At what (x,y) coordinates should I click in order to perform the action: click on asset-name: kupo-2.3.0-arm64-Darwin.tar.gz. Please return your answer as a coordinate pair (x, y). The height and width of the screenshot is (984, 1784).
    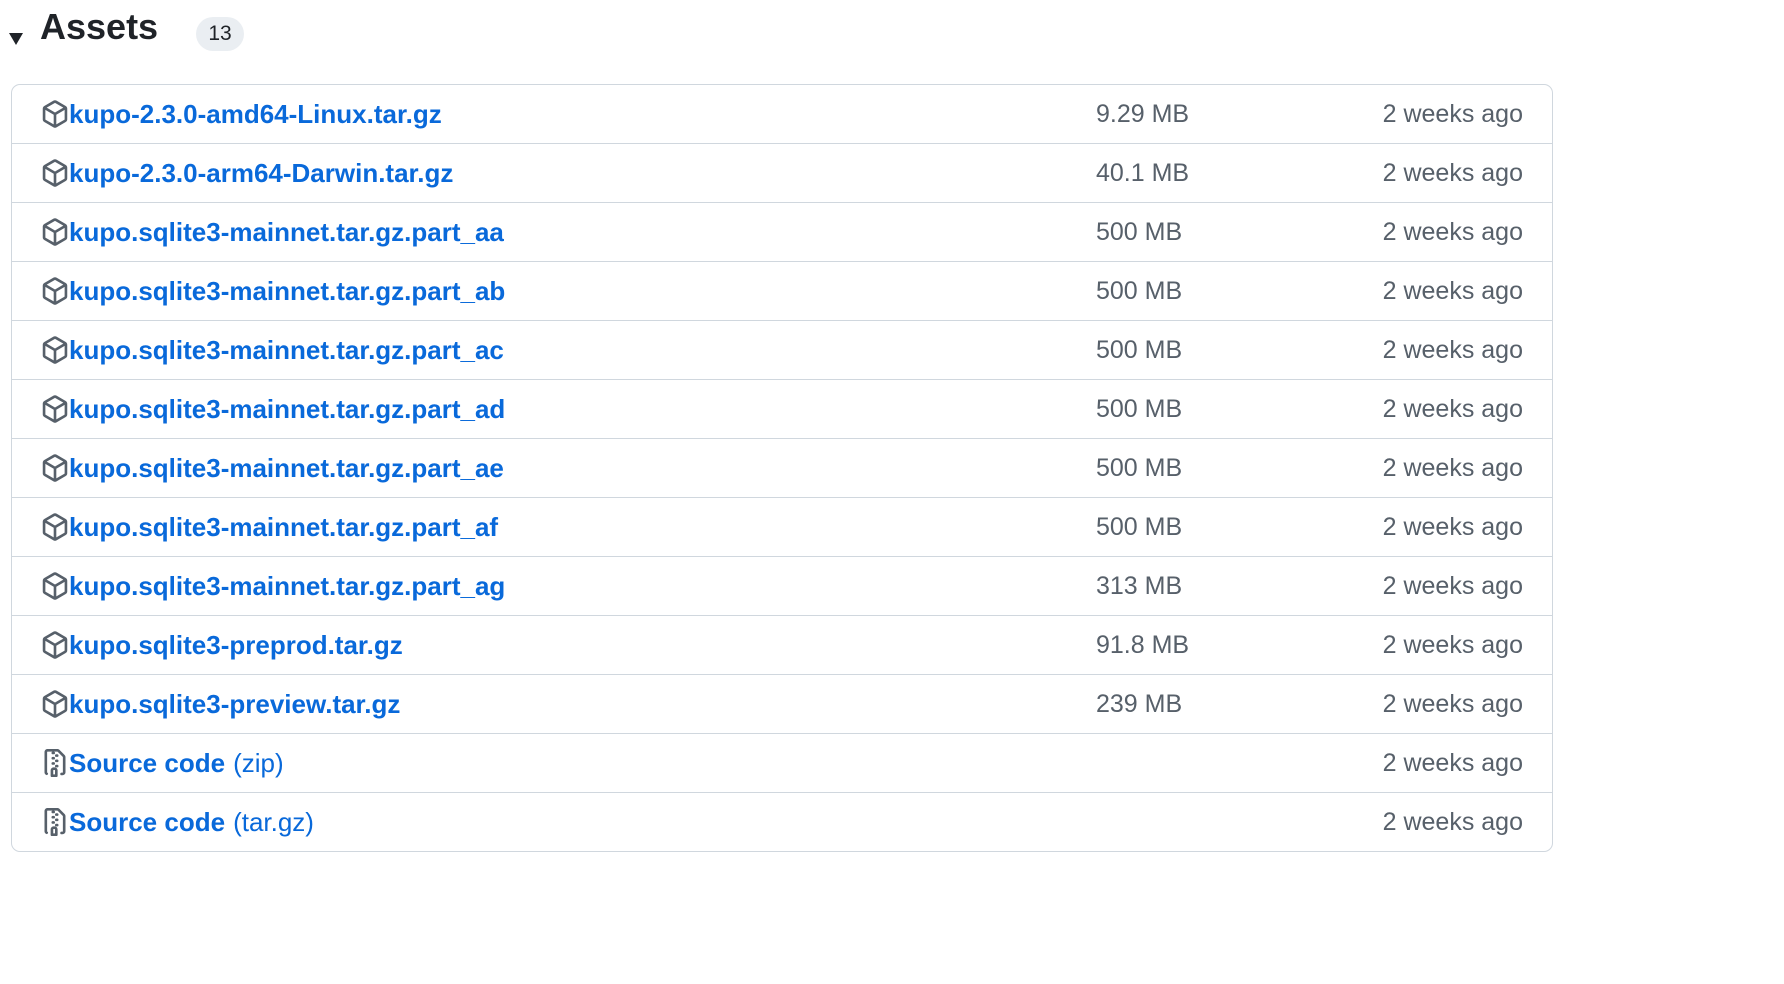
    Looking at the image, I should click on (261, 173).